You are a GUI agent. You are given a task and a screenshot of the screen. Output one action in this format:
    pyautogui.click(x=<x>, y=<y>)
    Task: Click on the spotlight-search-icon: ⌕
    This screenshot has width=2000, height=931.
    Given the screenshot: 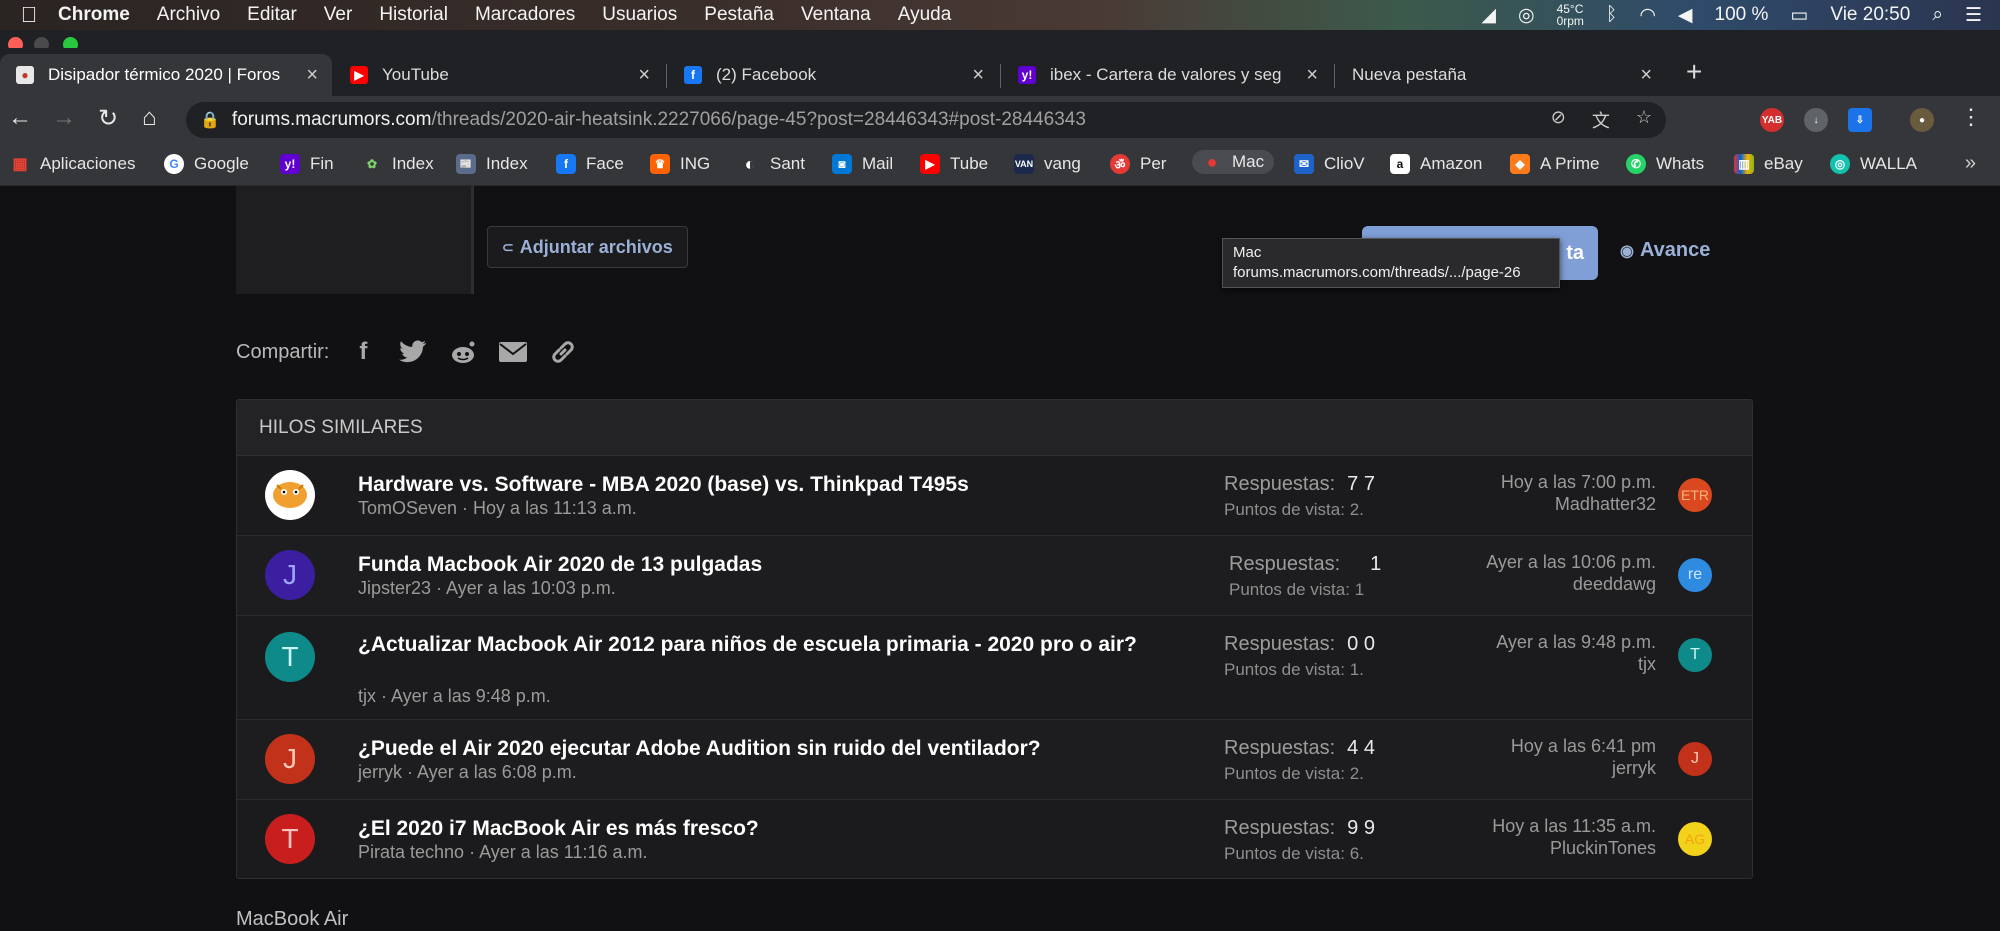 What is the action you would take?
    pyautogui.click(x=1937, y=15)
    